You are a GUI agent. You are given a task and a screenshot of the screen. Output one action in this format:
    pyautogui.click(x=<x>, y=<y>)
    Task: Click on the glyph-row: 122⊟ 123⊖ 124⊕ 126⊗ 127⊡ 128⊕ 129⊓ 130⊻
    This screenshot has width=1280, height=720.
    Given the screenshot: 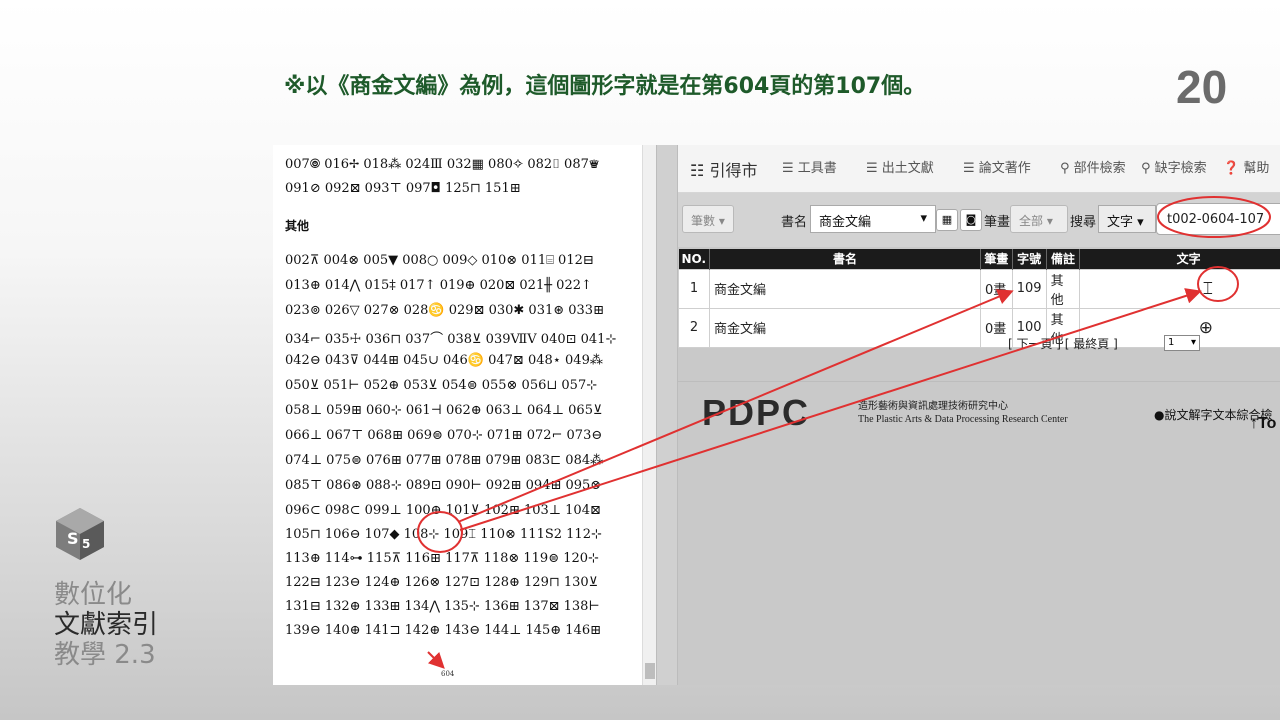 What is the action you would take?
    pyautogui.click(x=442, y=582)
    